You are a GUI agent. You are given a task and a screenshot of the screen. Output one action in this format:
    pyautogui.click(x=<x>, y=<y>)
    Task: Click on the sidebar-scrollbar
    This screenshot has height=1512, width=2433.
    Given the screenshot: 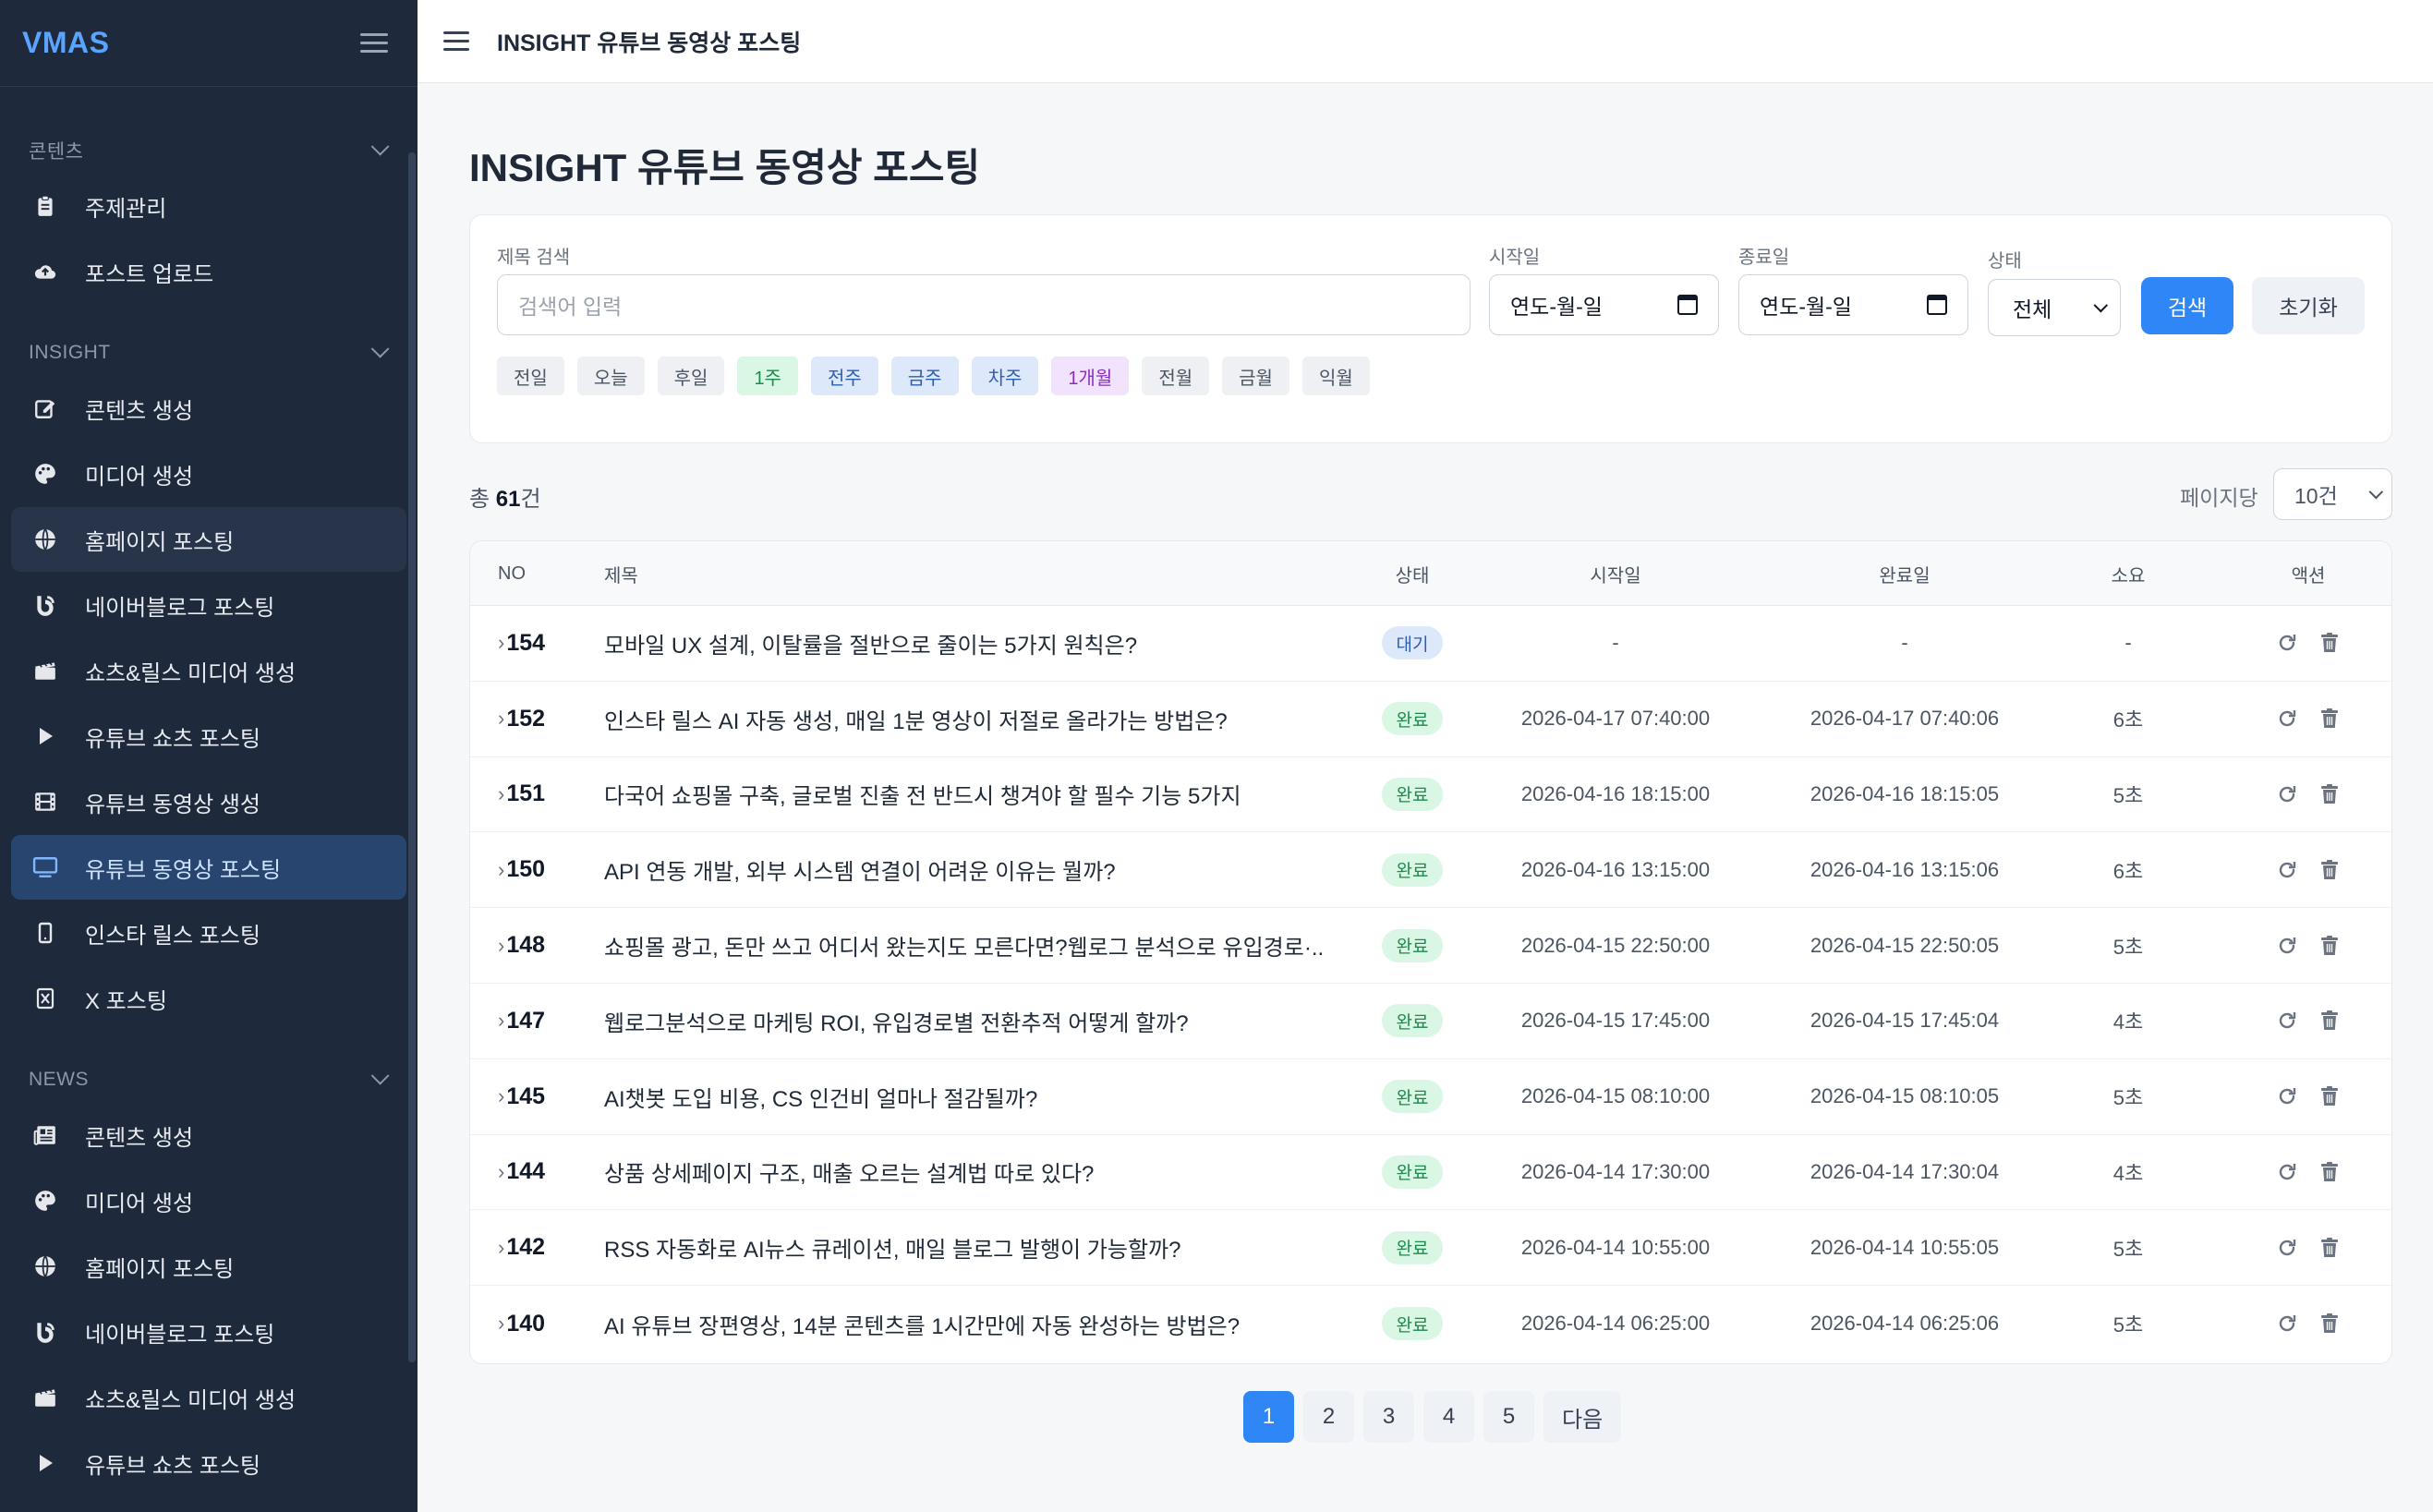 What is the action you would take?
    pyautogui.click(x=412, y=757)
    